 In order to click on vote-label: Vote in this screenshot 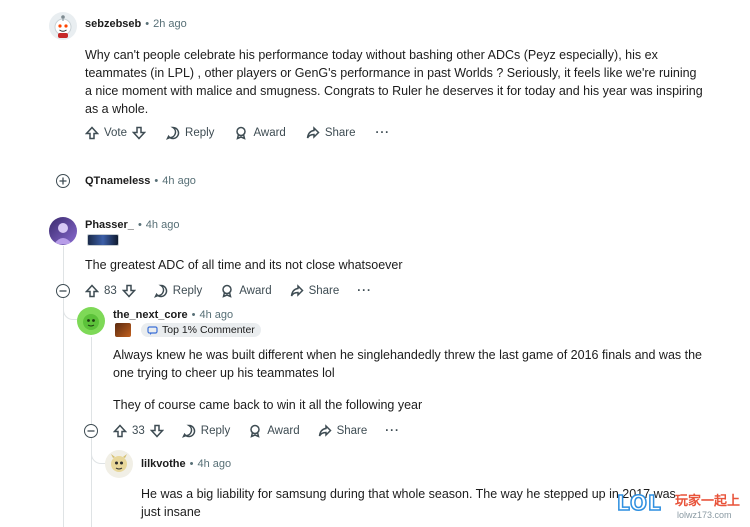, I will do `click(116, 133)`.